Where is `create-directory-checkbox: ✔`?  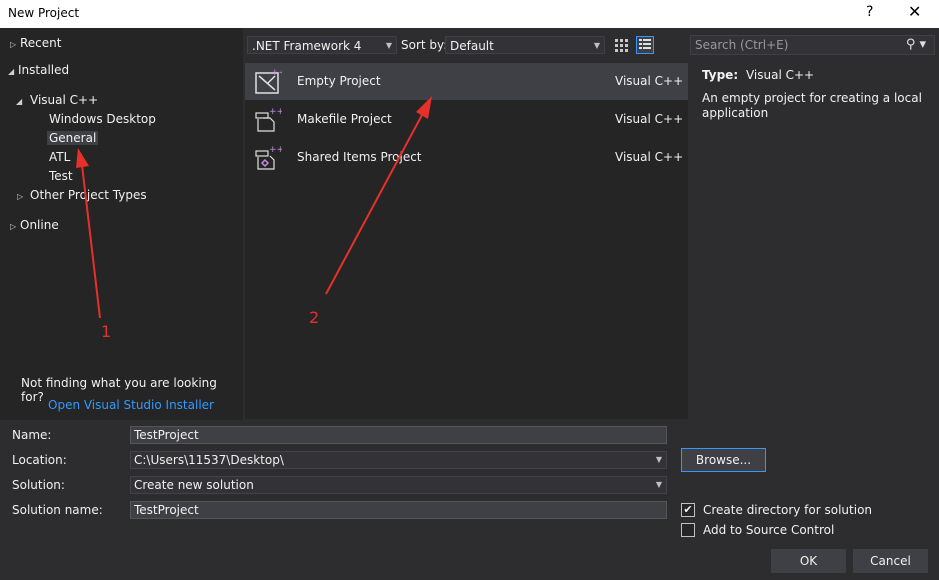
create-directory-checkbox: ✔ is located at coordinates (688, 510).